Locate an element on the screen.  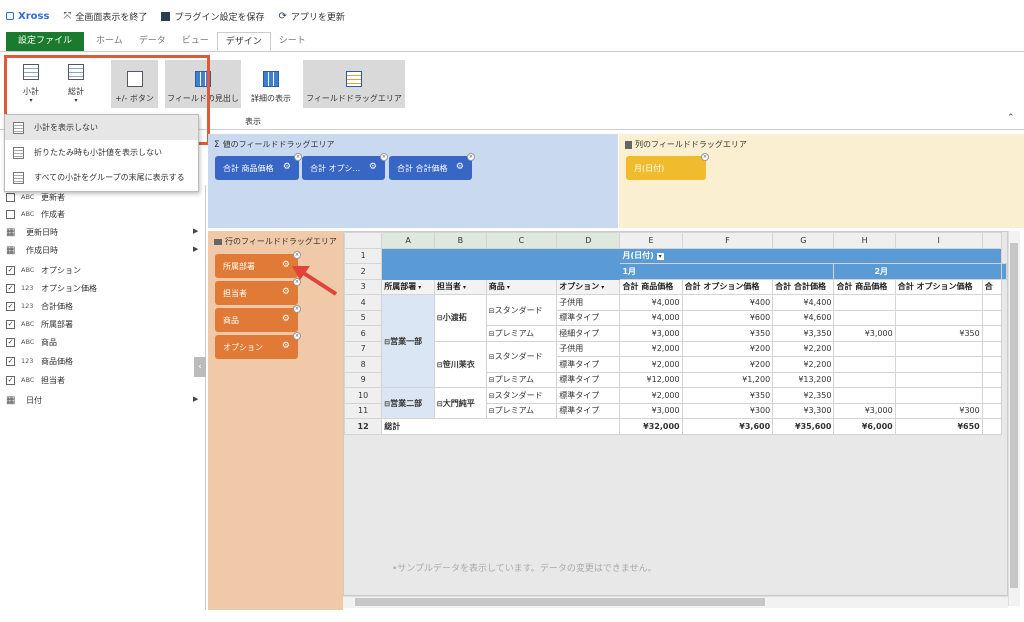
update-app-button: ⟳ アプリを更新 is located at coordinates (311, 16).